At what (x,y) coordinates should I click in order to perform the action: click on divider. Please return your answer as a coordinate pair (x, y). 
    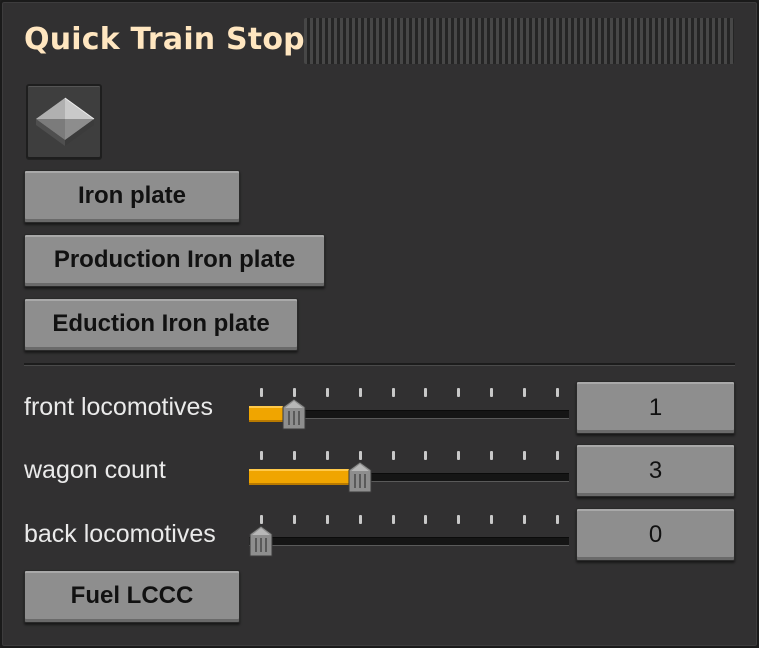
    Looking at the image, I should click on (379, 364).